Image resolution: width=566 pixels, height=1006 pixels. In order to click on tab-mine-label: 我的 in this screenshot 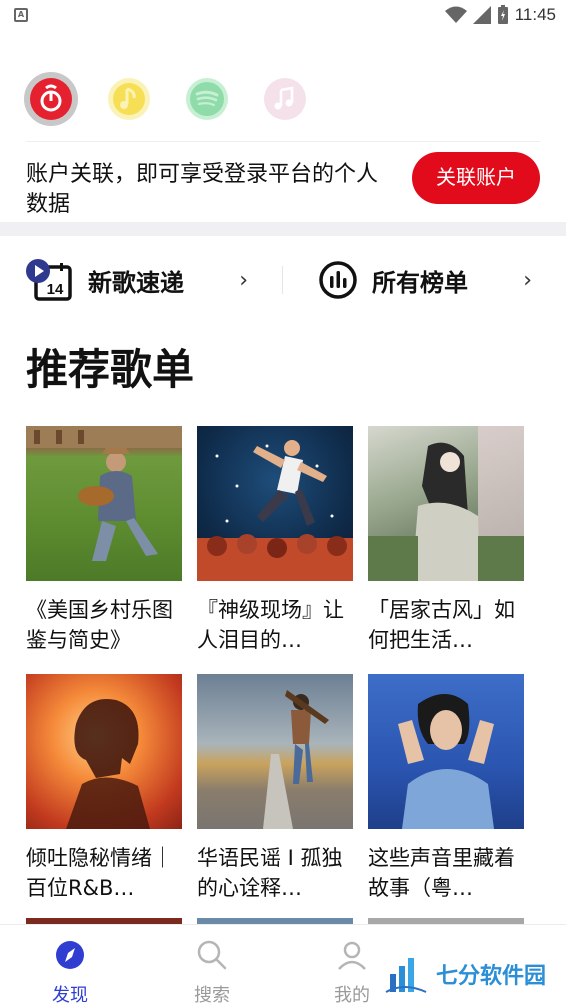, I will do `click(352, 995)`.